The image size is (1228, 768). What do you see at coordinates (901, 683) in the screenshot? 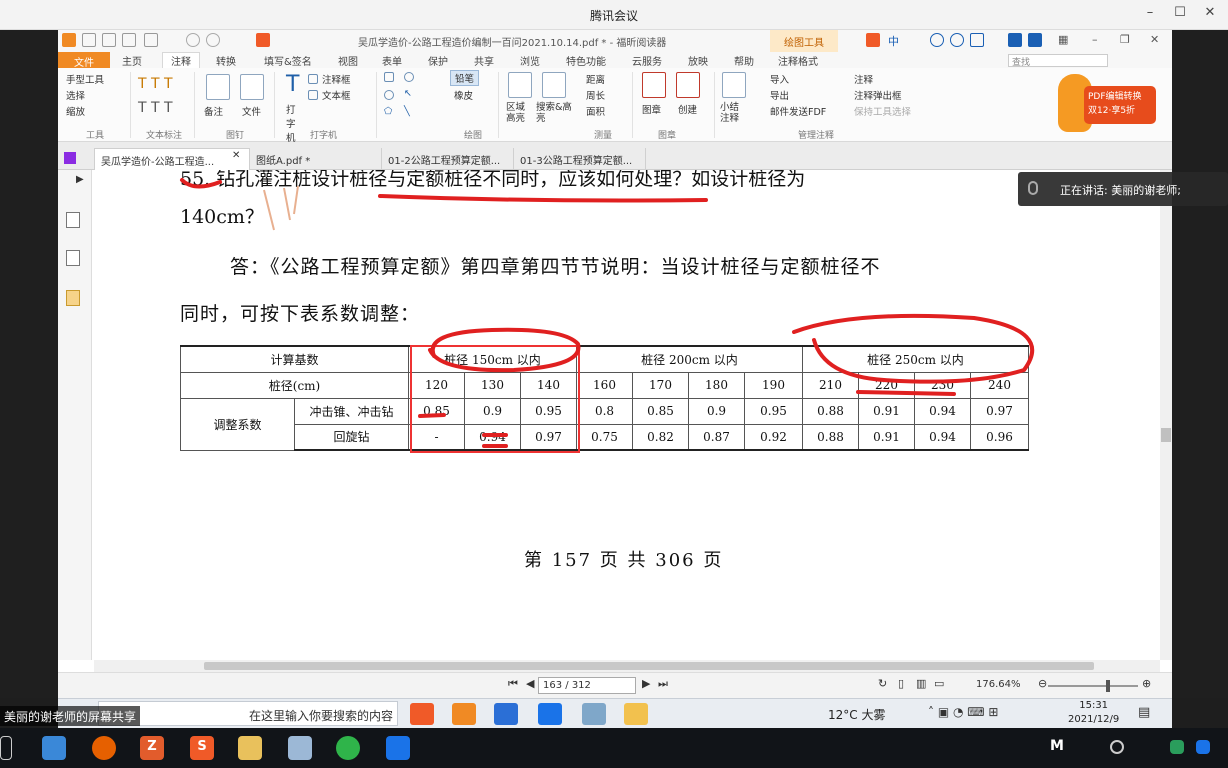
I see `single-page-icon: ▯` at bounding box center [901, 683].